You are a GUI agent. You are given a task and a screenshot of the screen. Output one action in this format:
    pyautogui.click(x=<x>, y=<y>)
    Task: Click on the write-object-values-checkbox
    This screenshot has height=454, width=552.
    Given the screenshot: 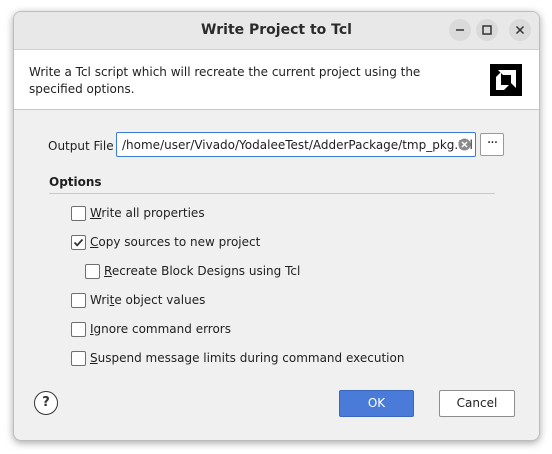 What is the action you would take?
    pyautogui.click(x=78, y=300)
    